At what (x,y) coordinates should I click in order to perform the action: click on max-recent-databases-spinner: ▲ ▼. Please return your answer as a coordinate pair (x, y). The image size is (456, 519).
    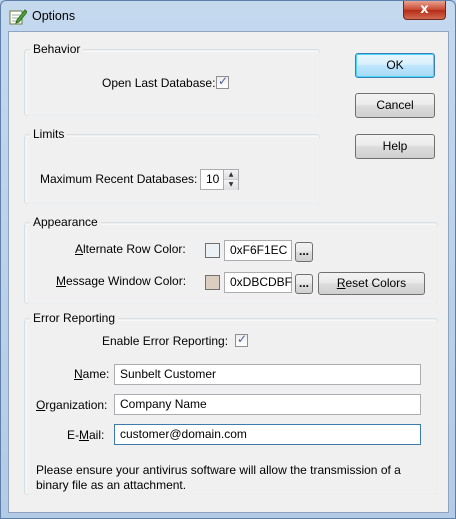
    Looking at the image, I should click on (231, 179).